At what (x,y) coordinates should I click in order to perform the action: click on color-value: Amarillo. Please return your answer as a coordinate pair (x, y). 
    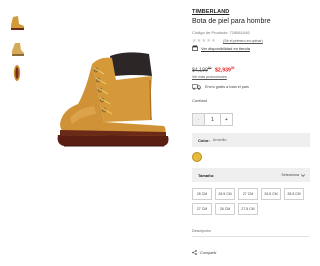
    Looking at the image, I should click on (219, 140).